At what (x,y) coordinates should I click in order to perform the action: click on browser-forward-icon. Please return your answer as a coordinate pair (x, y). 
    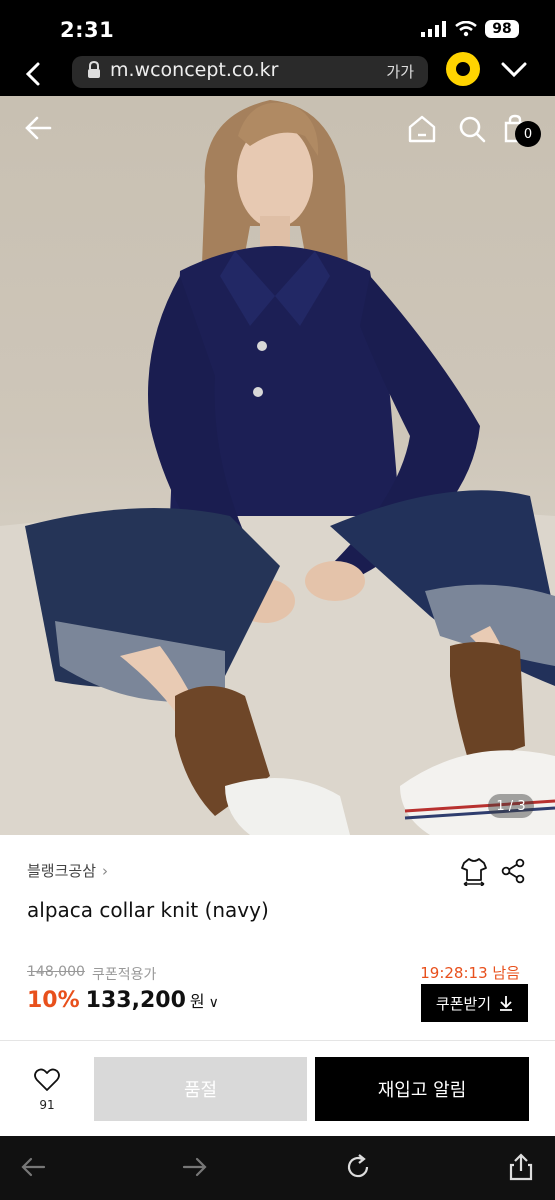
    Looking at the image, I should click on (195, 1167).